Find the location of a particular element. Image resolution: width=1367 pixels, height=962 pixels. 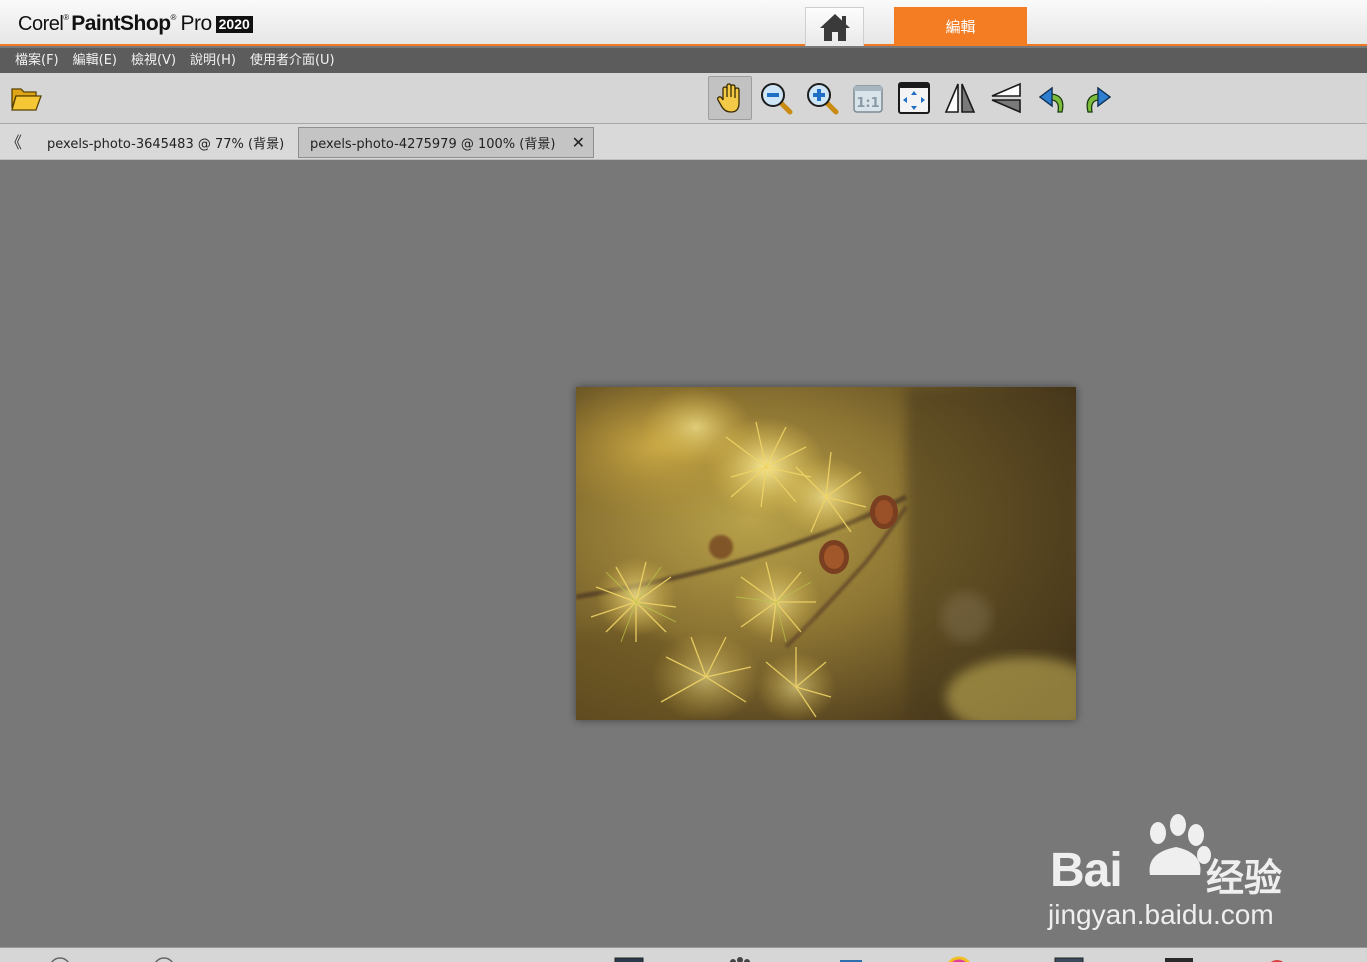

zoom-in-button is located at coordinates (822, 98).